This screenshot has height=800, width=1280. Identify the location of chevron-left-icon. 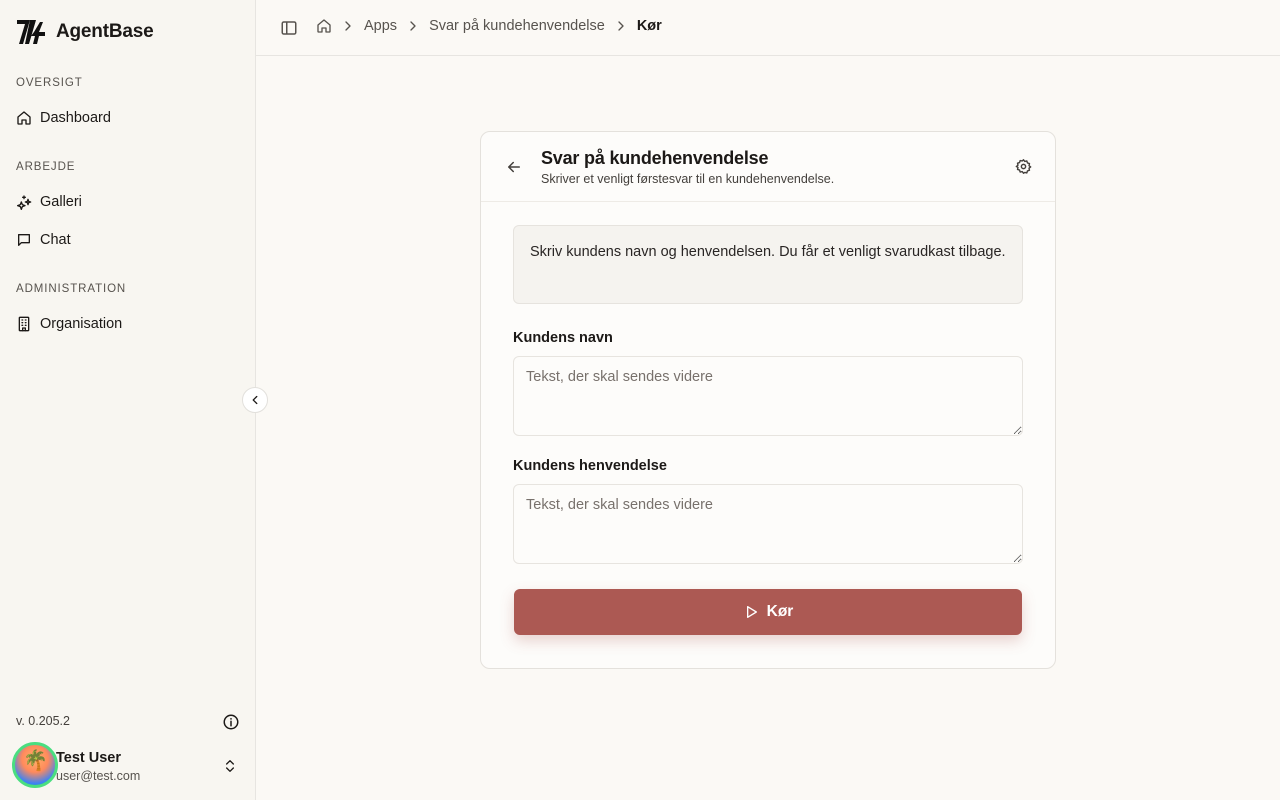
(255, 400).